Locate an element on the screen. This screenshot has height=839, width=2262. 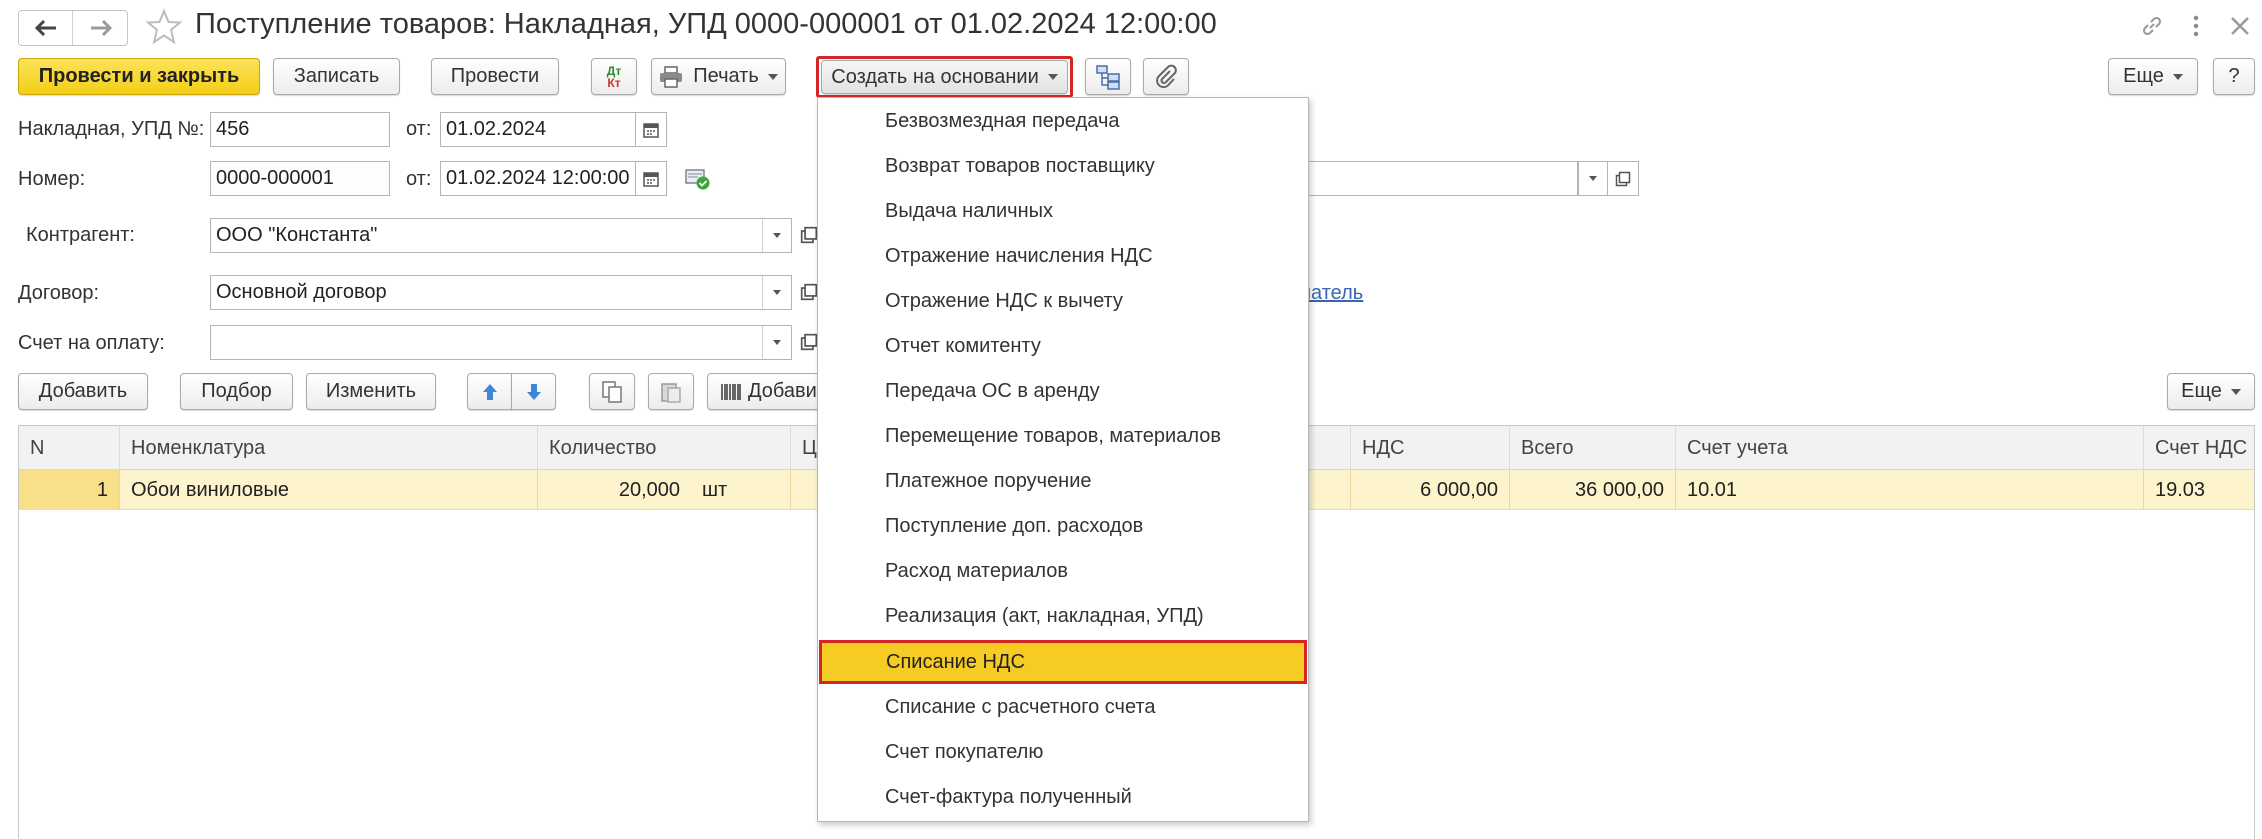
menu-item-consignor-report: Отчет комитенту is located at coordinates (1063, 346).